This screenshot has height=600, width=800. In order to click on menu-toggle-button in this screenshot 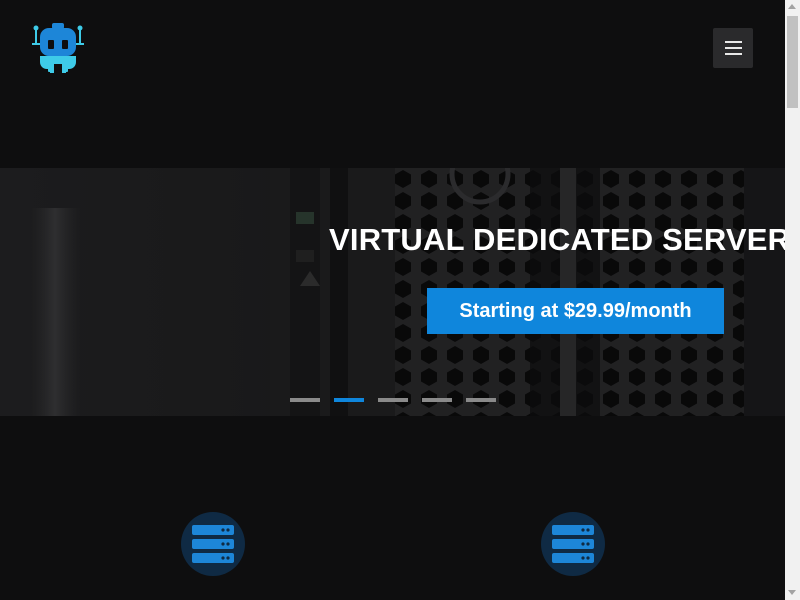, I will do `click(733, 48)`.